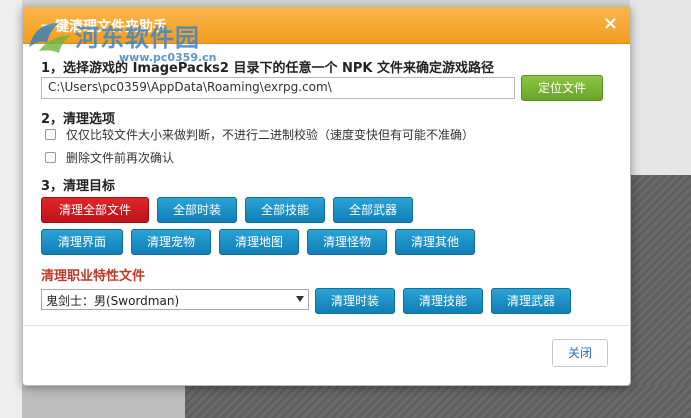  I want to click on all-costumes-button: 全部时装, so click(197, 210).